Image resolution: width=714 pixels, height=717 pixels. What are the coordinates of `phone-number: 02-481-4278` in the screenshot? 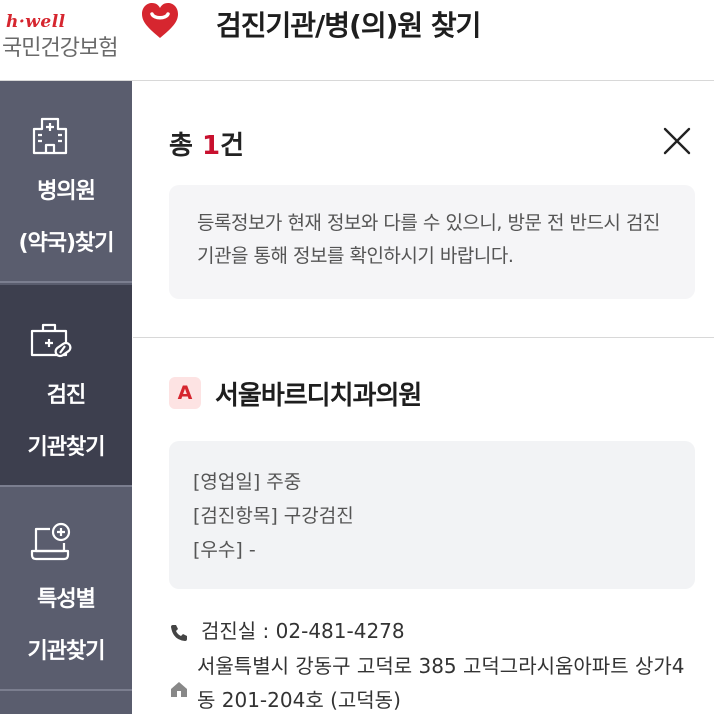 It's located at (340, 631).